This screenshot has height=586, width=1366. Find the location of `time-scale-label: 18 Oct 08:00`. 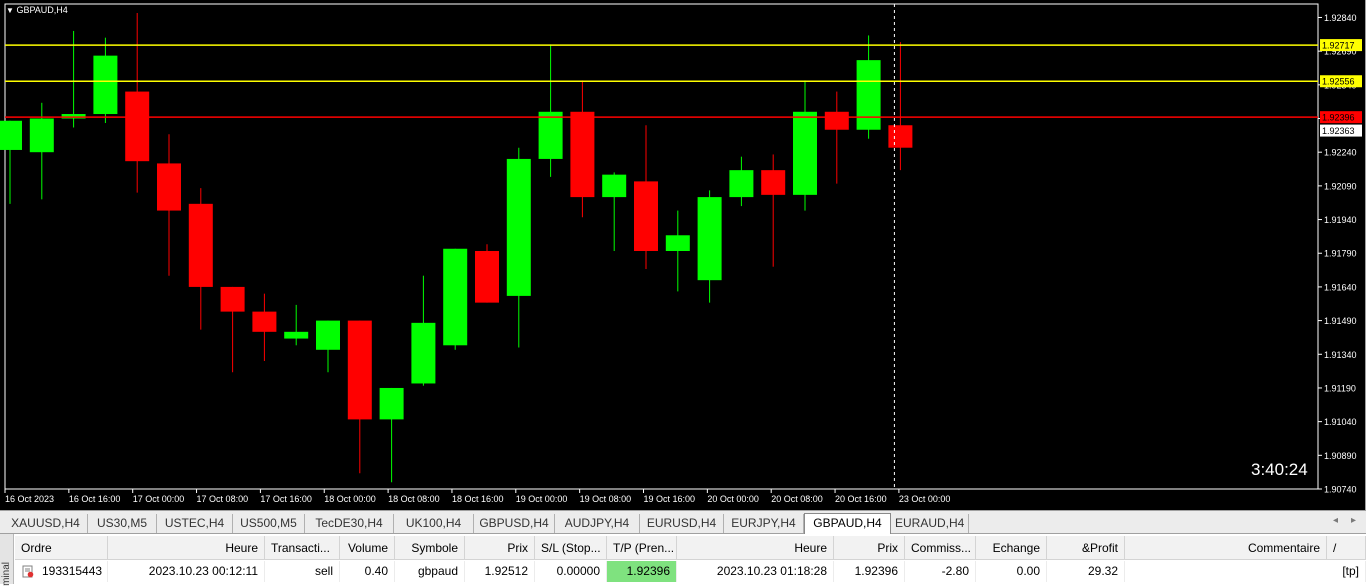

time-scale-label: 18 Oct 08:00 is located at coordinates (414, 499).